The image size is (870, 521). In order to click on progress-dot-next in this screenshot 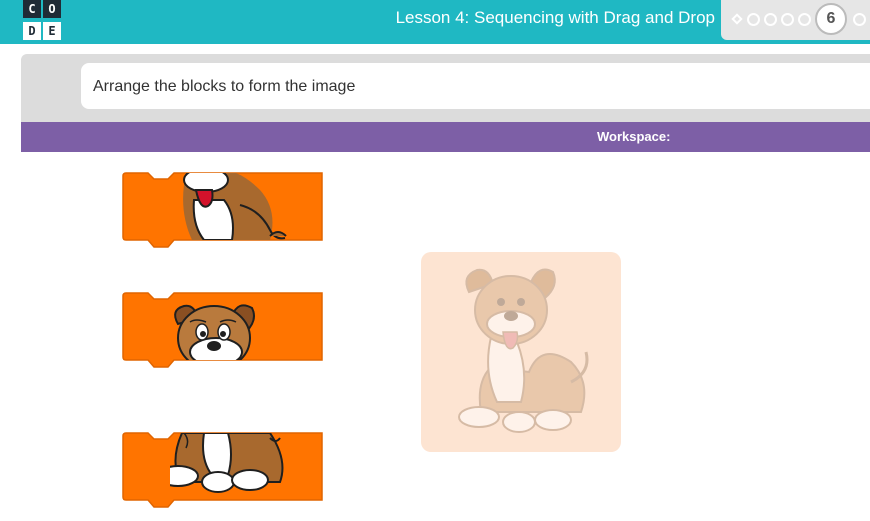, I will do `click(859, 19)`.